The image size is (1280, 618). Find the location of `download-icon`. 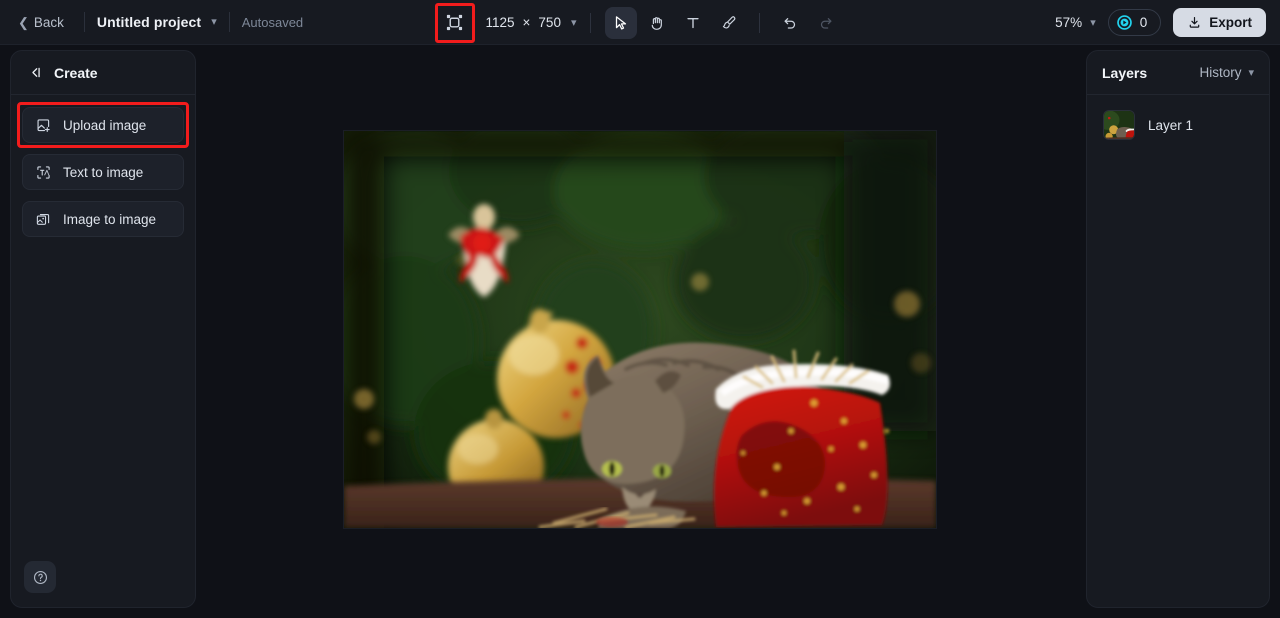

download-icon is located at coordinates (1194, 22).